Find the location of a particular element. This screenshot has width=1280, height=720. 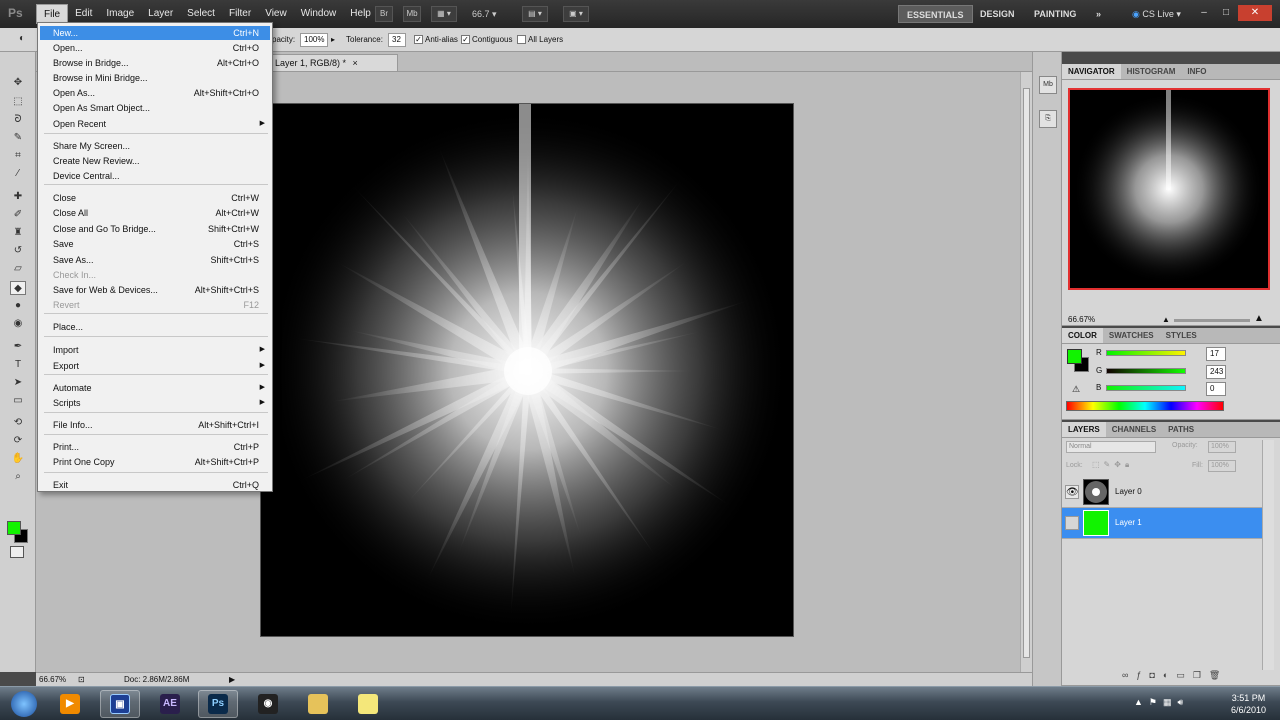

file-menu-item-exit: Exit Ctrl+Q is located at coordinates (155, 485).